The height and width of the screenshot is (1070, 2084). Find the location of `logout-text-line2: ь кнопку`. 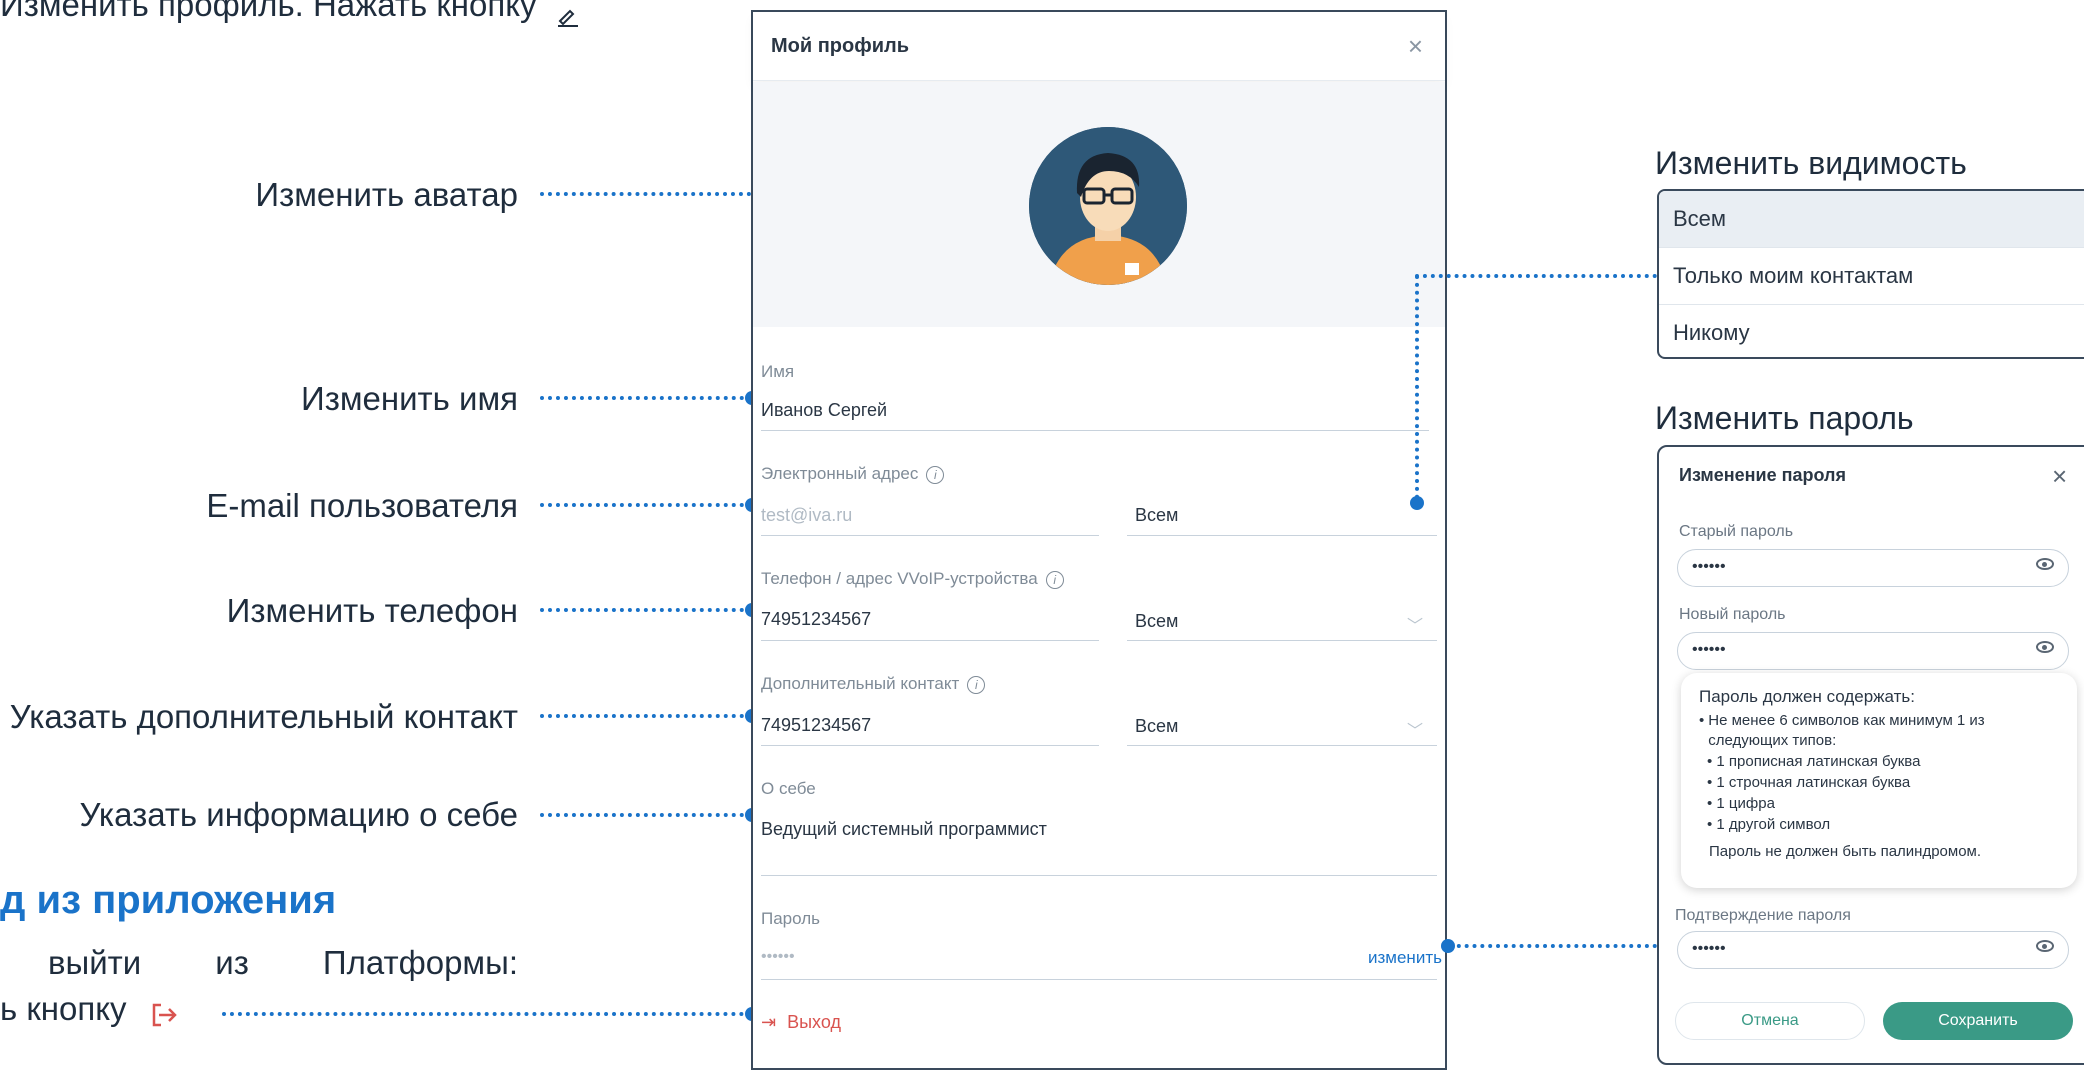

logout-text-line2: ь кнопку is located at coordinates (89, 1009).